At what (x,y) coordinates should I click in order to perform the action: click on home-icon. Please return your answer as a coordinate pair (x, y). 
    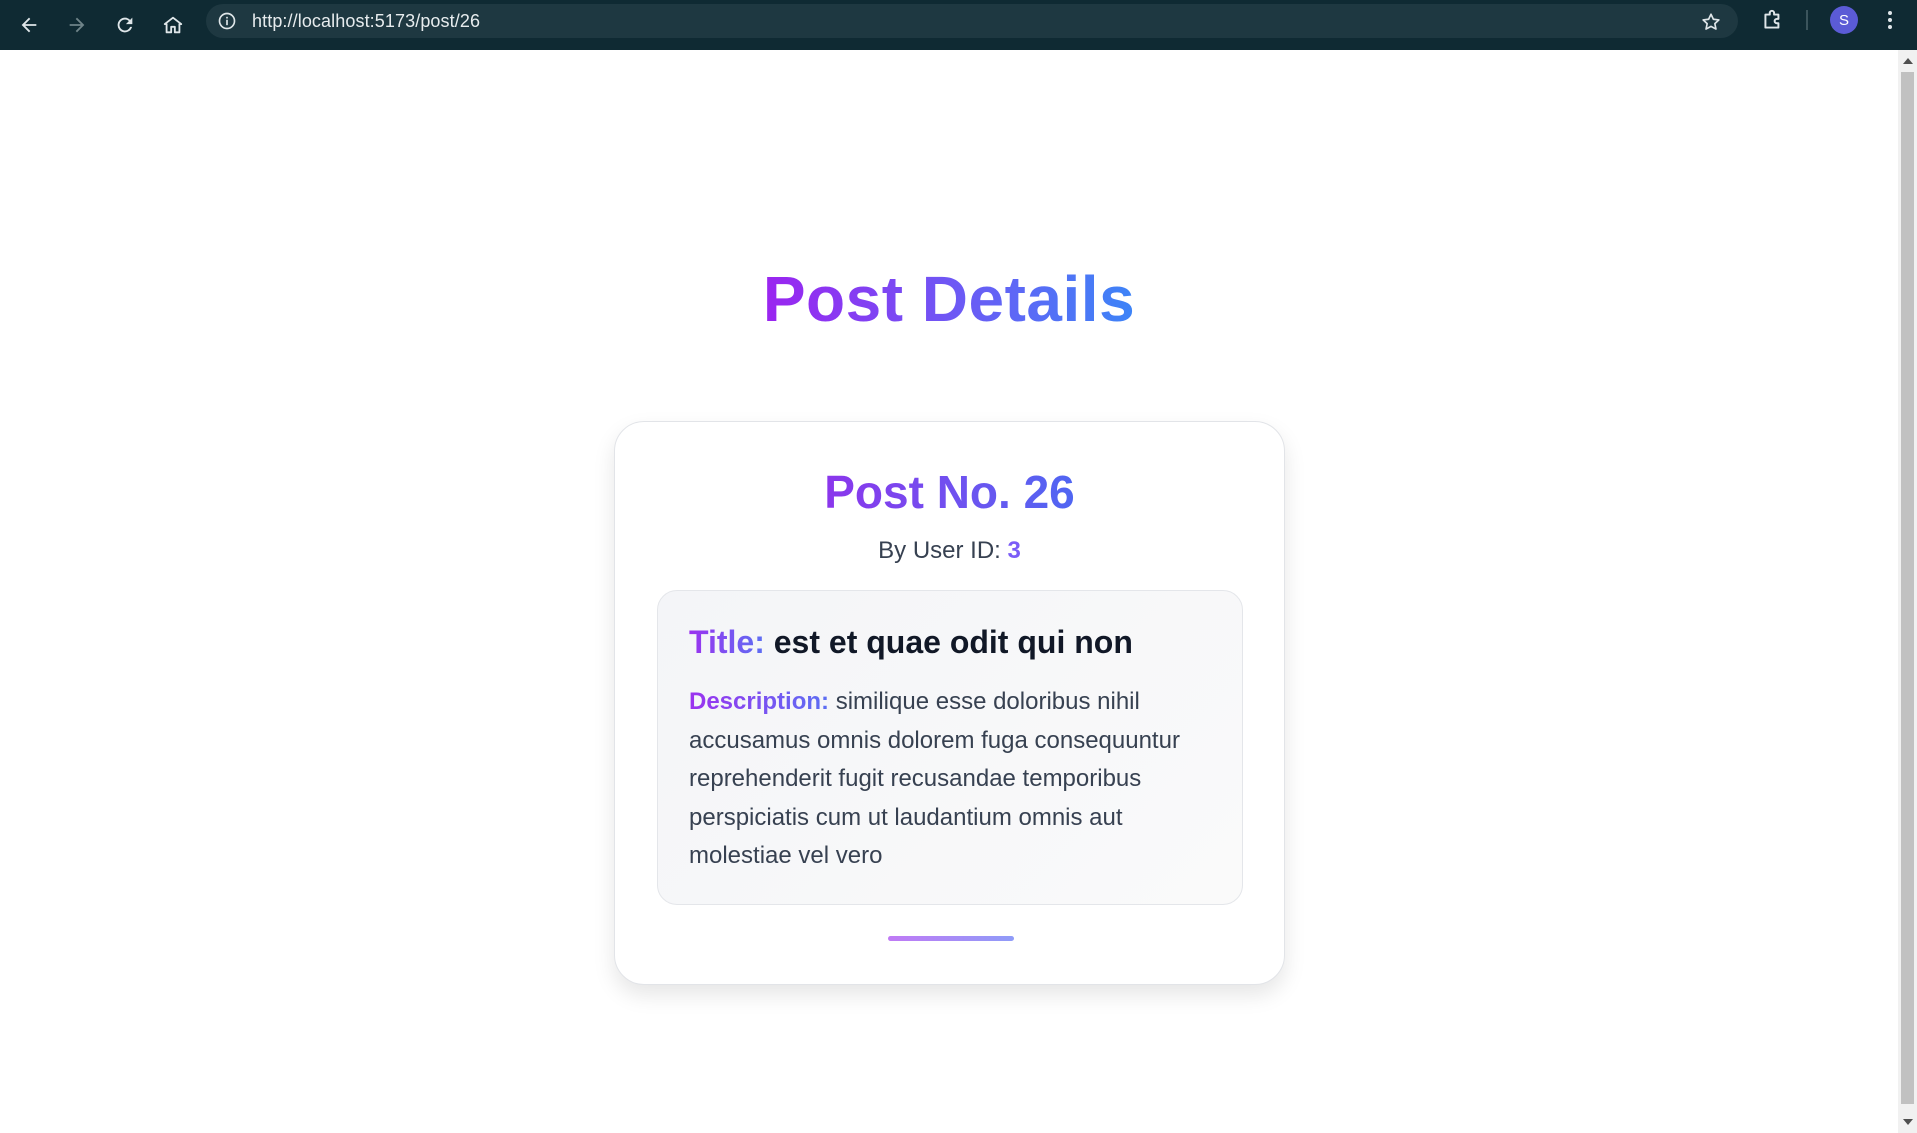
    Looking at the image, I should click on (173, 25).